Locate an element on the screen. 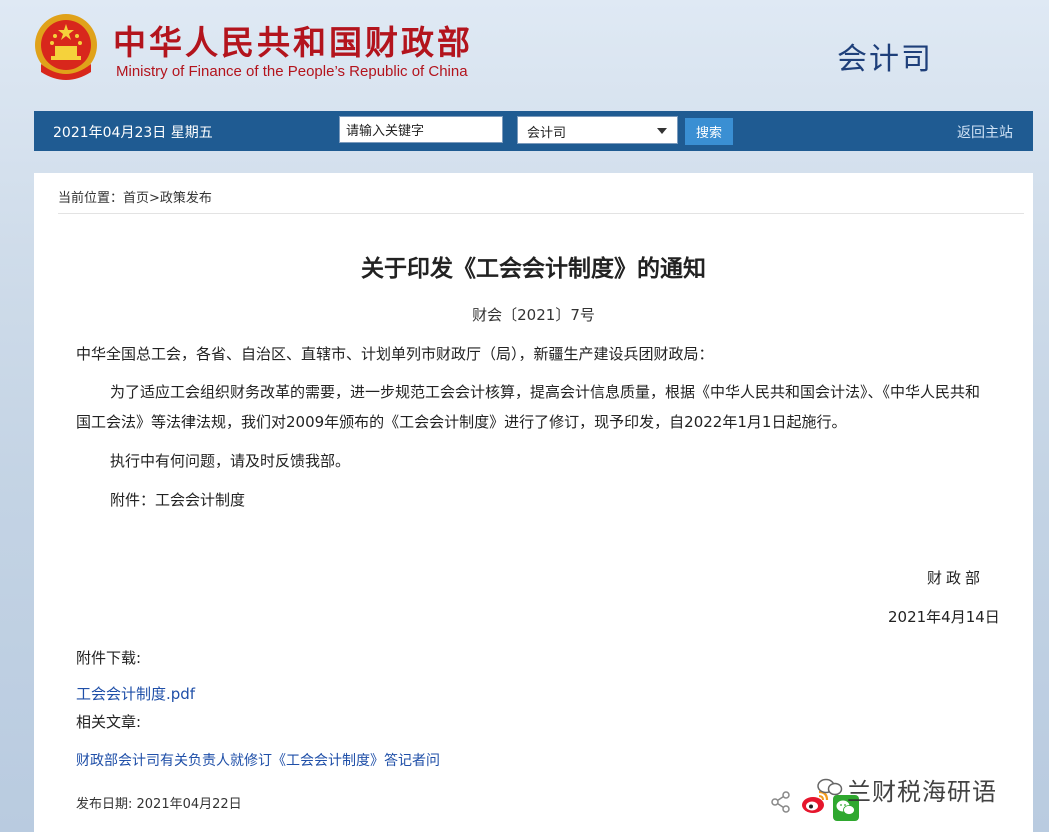  nav-bar: 2021年04月23日 星期五 会计司 搜索 返回主站 is located at coordinates (533, 131).